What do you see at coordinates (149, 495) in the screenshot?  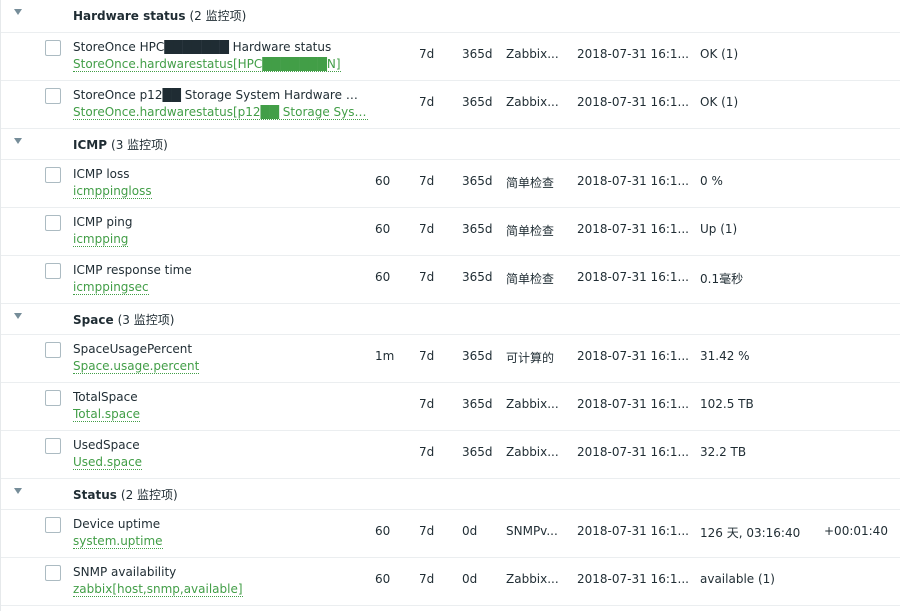 I see `group-count: (2 监控项)` at bounding box center [149, 495].